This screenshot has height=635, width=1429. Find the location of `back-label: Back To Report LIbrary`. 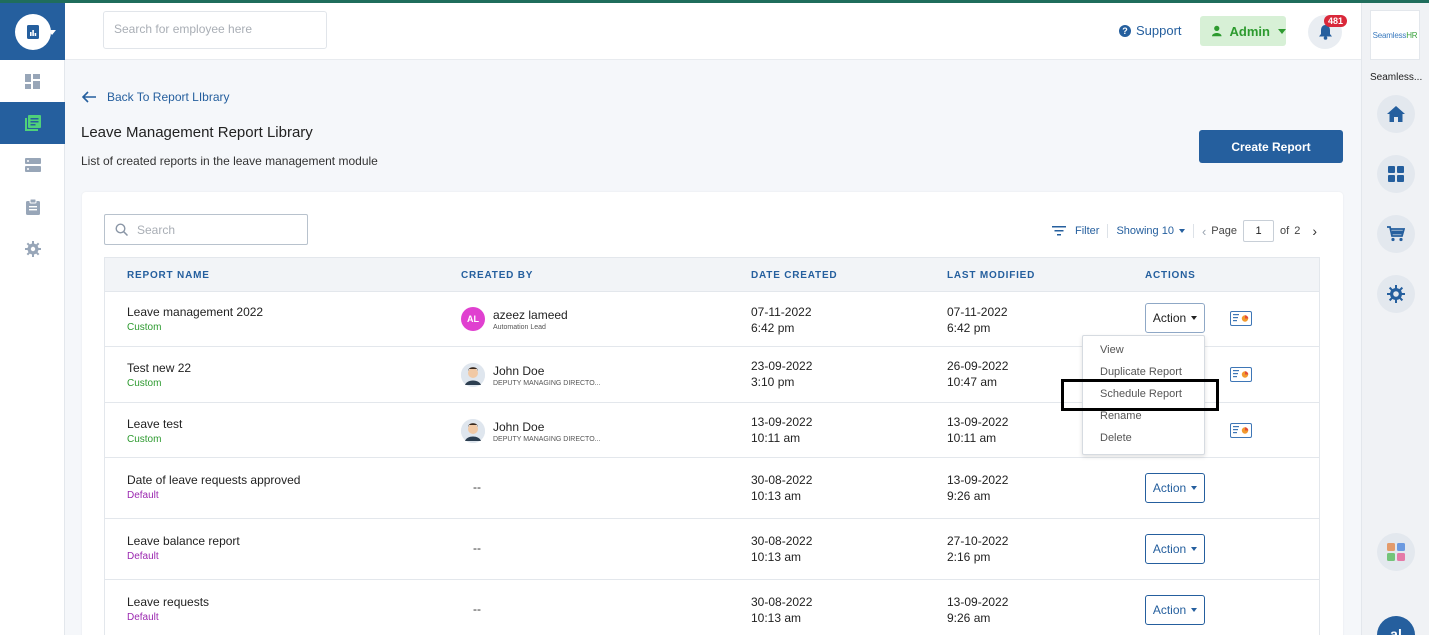

back-label: Back To Report LIbrary is located at coordinates (168, 97).